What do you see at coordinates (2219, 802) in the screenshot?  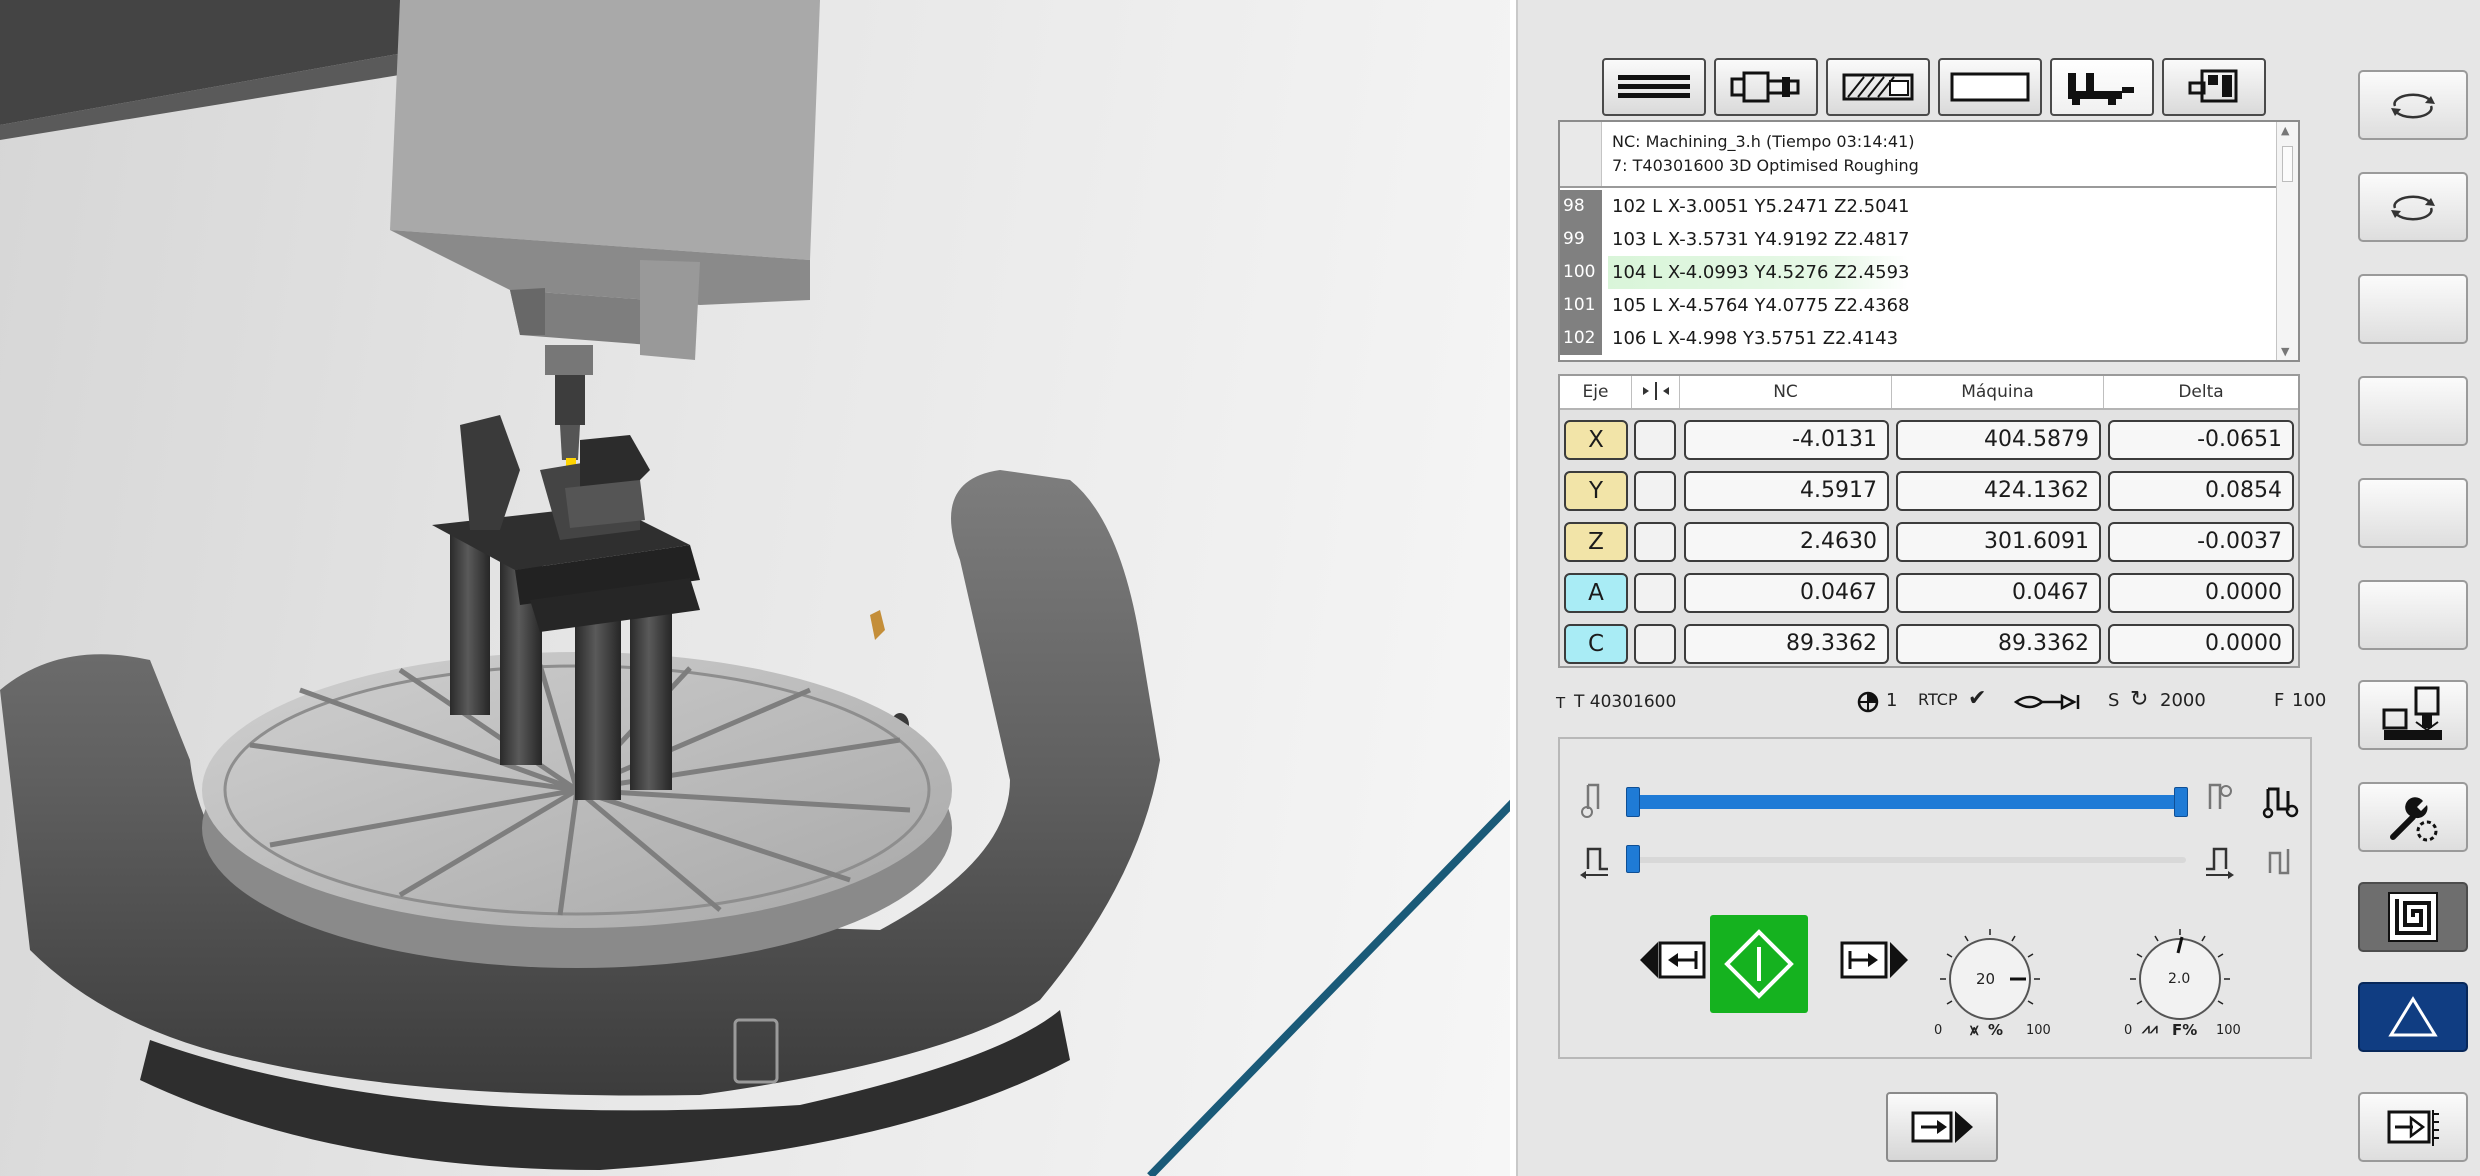 I see `program-end-icon` at bounding box center [2219, 802].